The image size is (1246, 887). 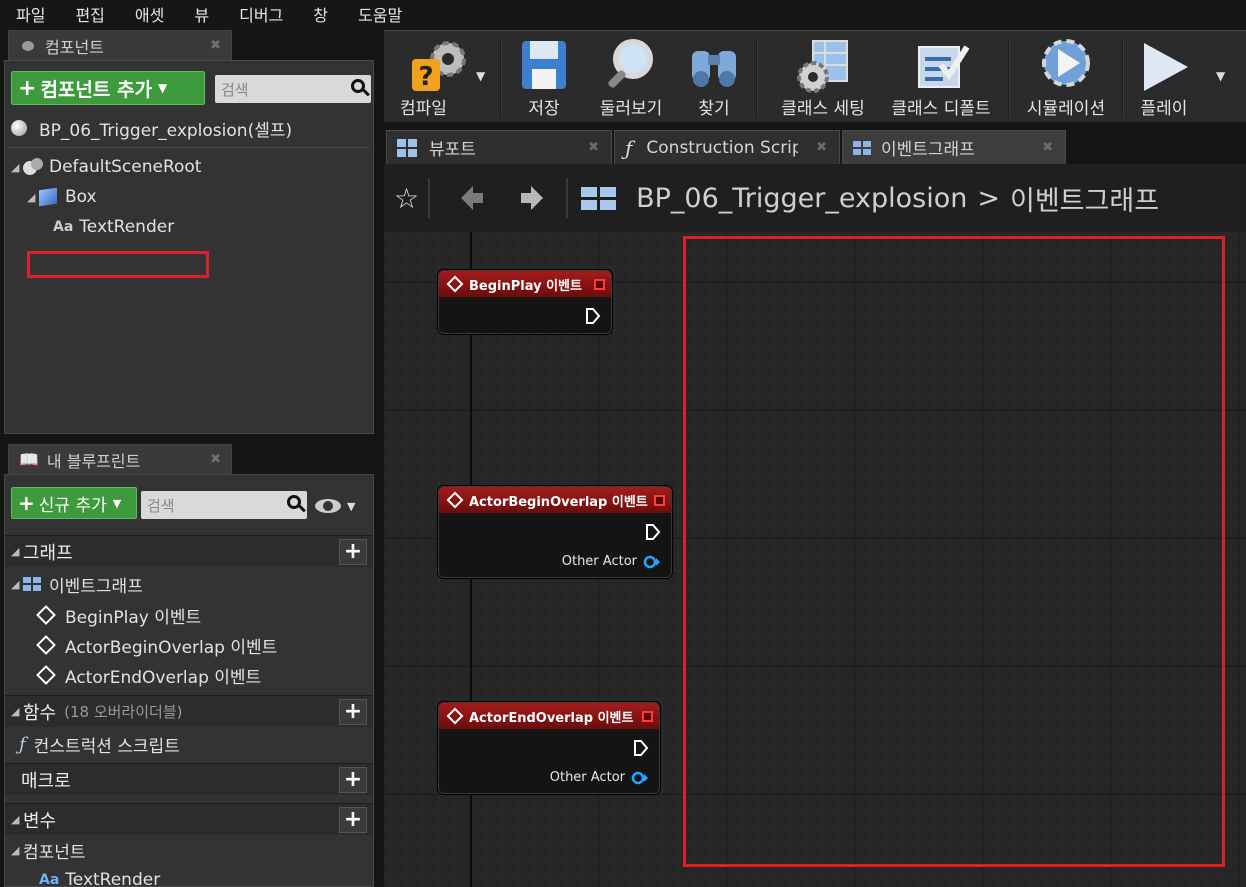 What do you see at coordinates (623, 14) in the screenshot?
I see `menu-bar: 파일 편집 애셋 뷰 디버그 창 도움말` at bounding box center [623, 14].